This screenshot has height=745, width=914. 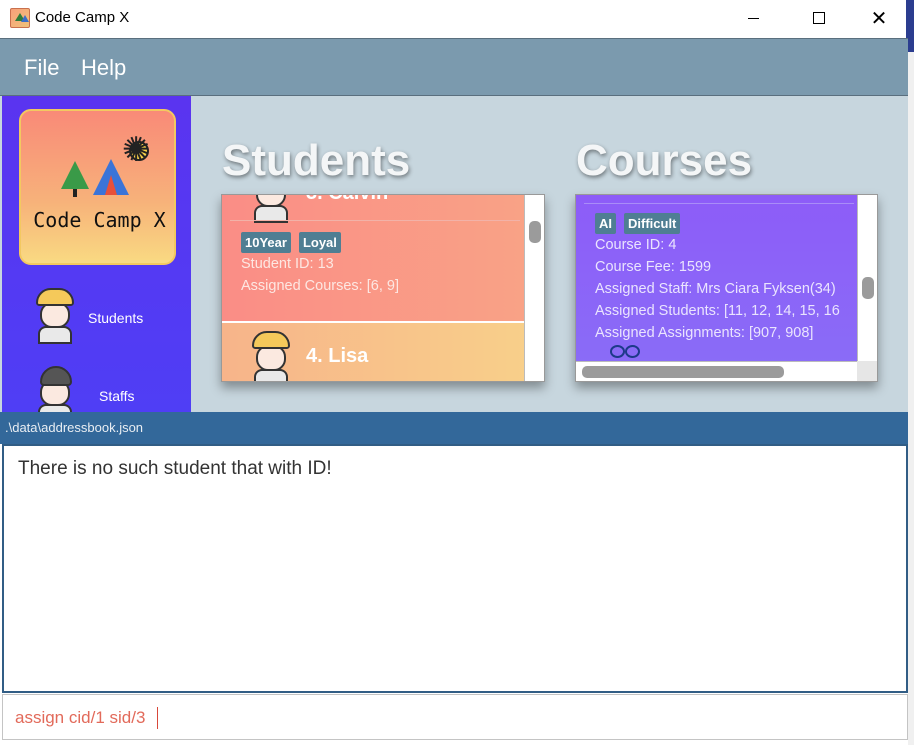 I want to click on app-logo-icon, so click(x=20, y=18).